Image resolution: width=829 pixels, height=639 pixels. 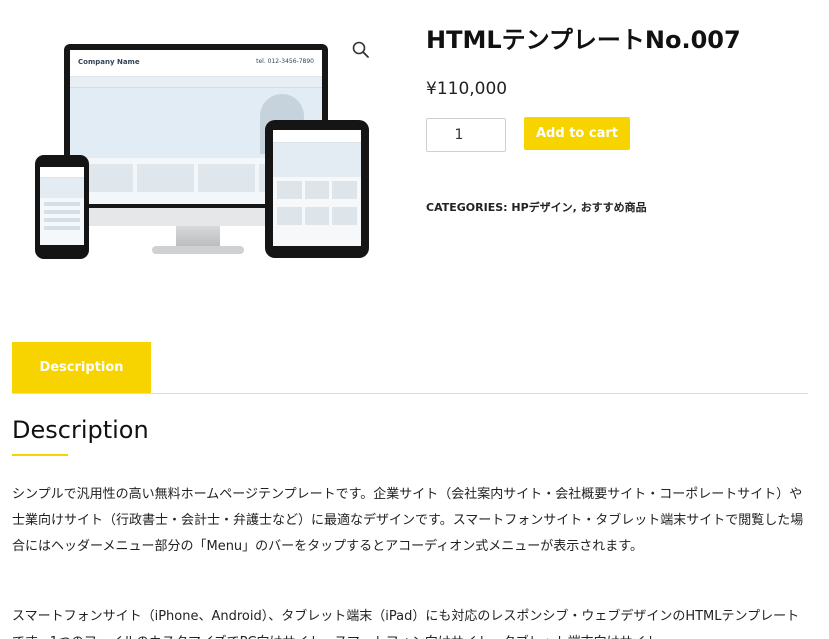 I want to click on mock-site-nav, so click(x=196, y=82).